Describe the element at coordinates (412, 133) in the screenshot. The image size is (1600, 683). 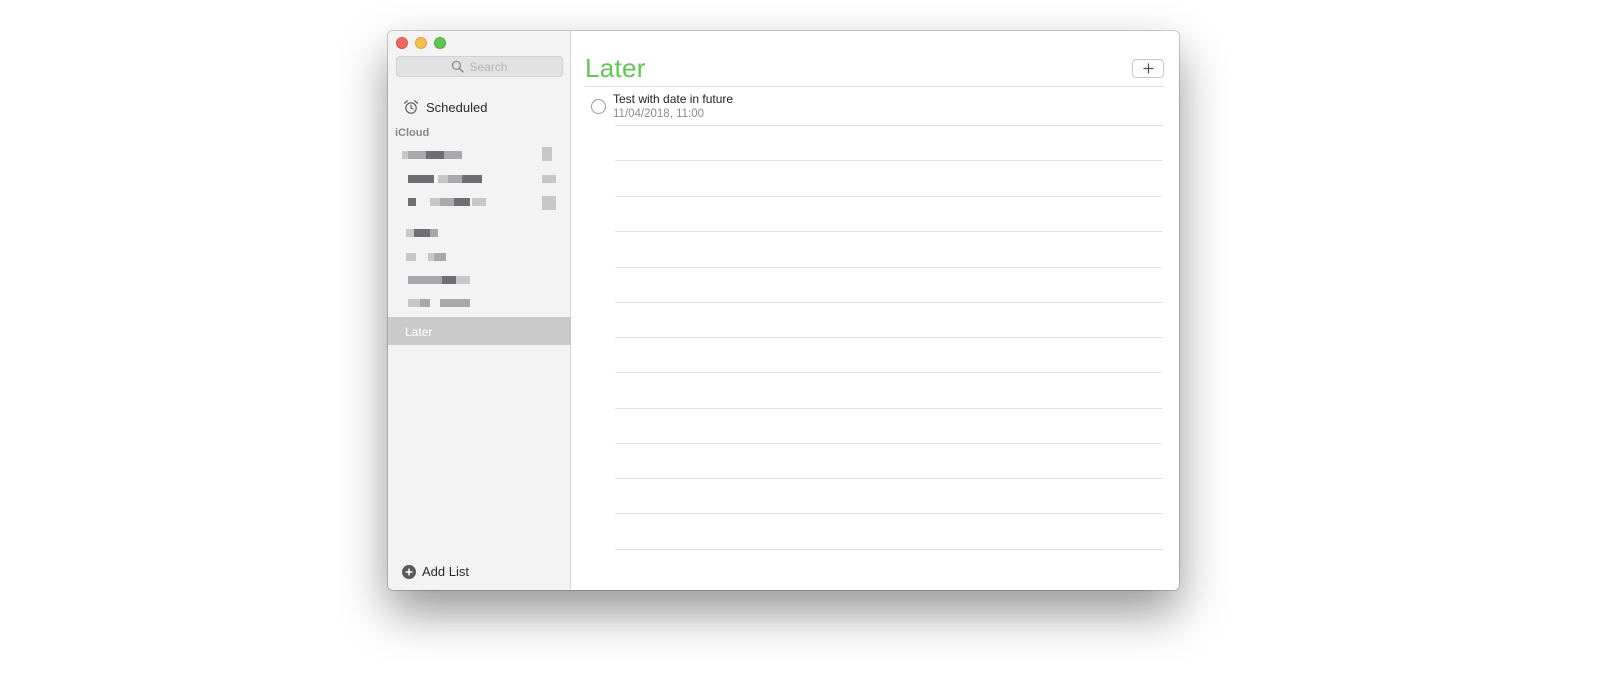
I see `section-header-icloud: iCloud` at that location.